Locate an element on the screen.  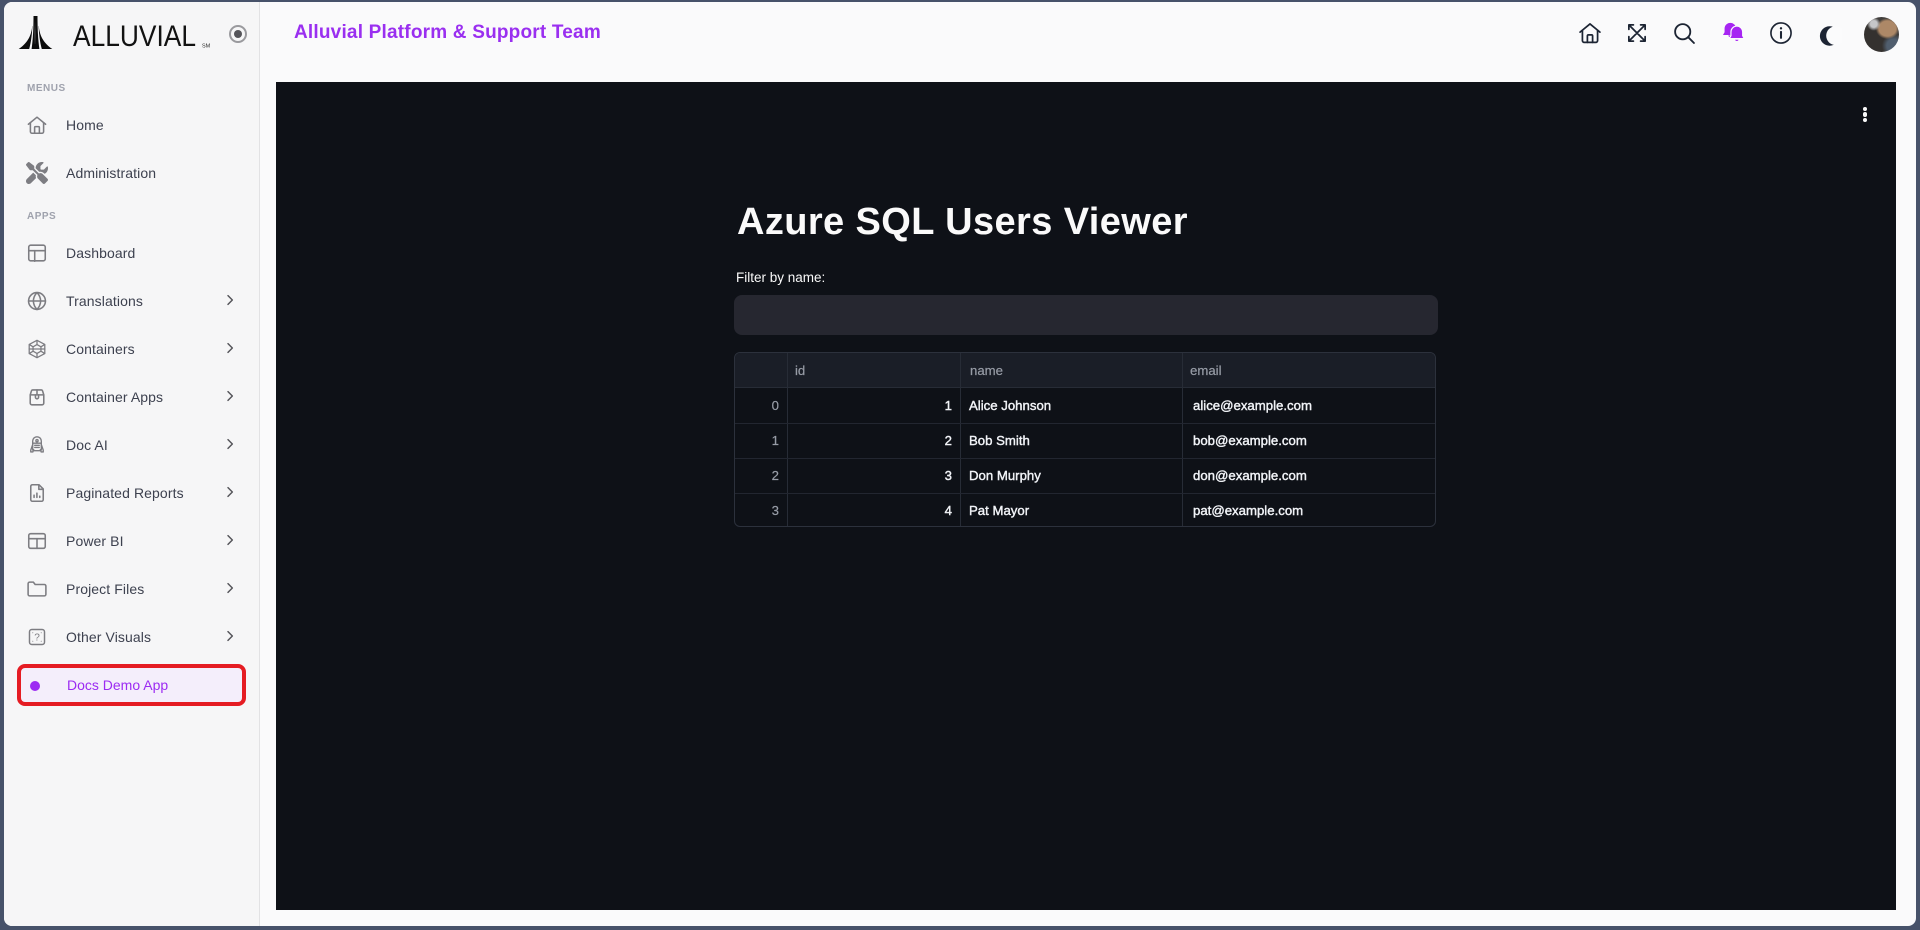
svg-text: ALLUVIAL is located at coordinates (134, 36).